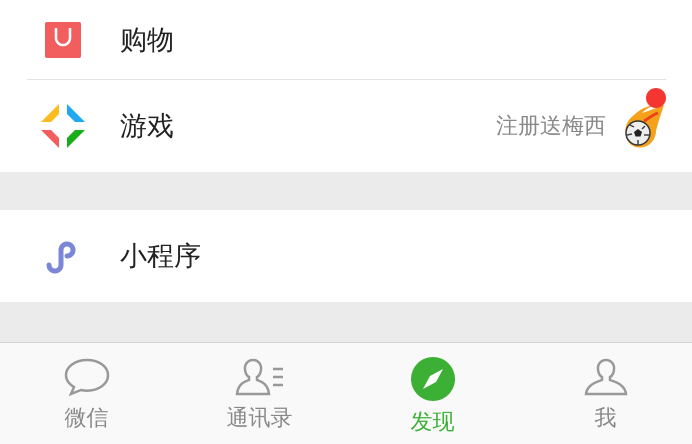 The height and width of the screenshot is (444, 692). Describe the element at coordinates (147, 127) in the screenshot. I see `item-label: 游戏` at that location.